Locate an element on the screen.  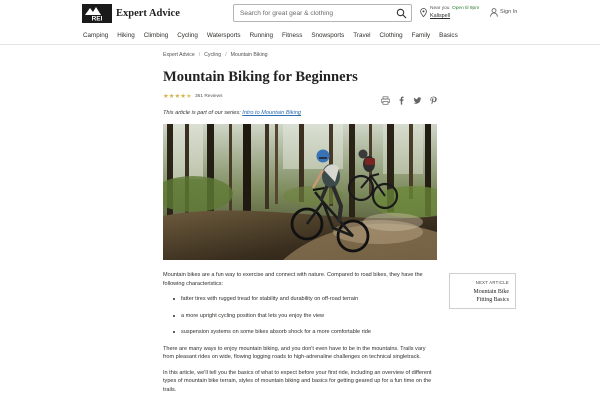
nav-item-family: Family is located at coordinates (421, 35).